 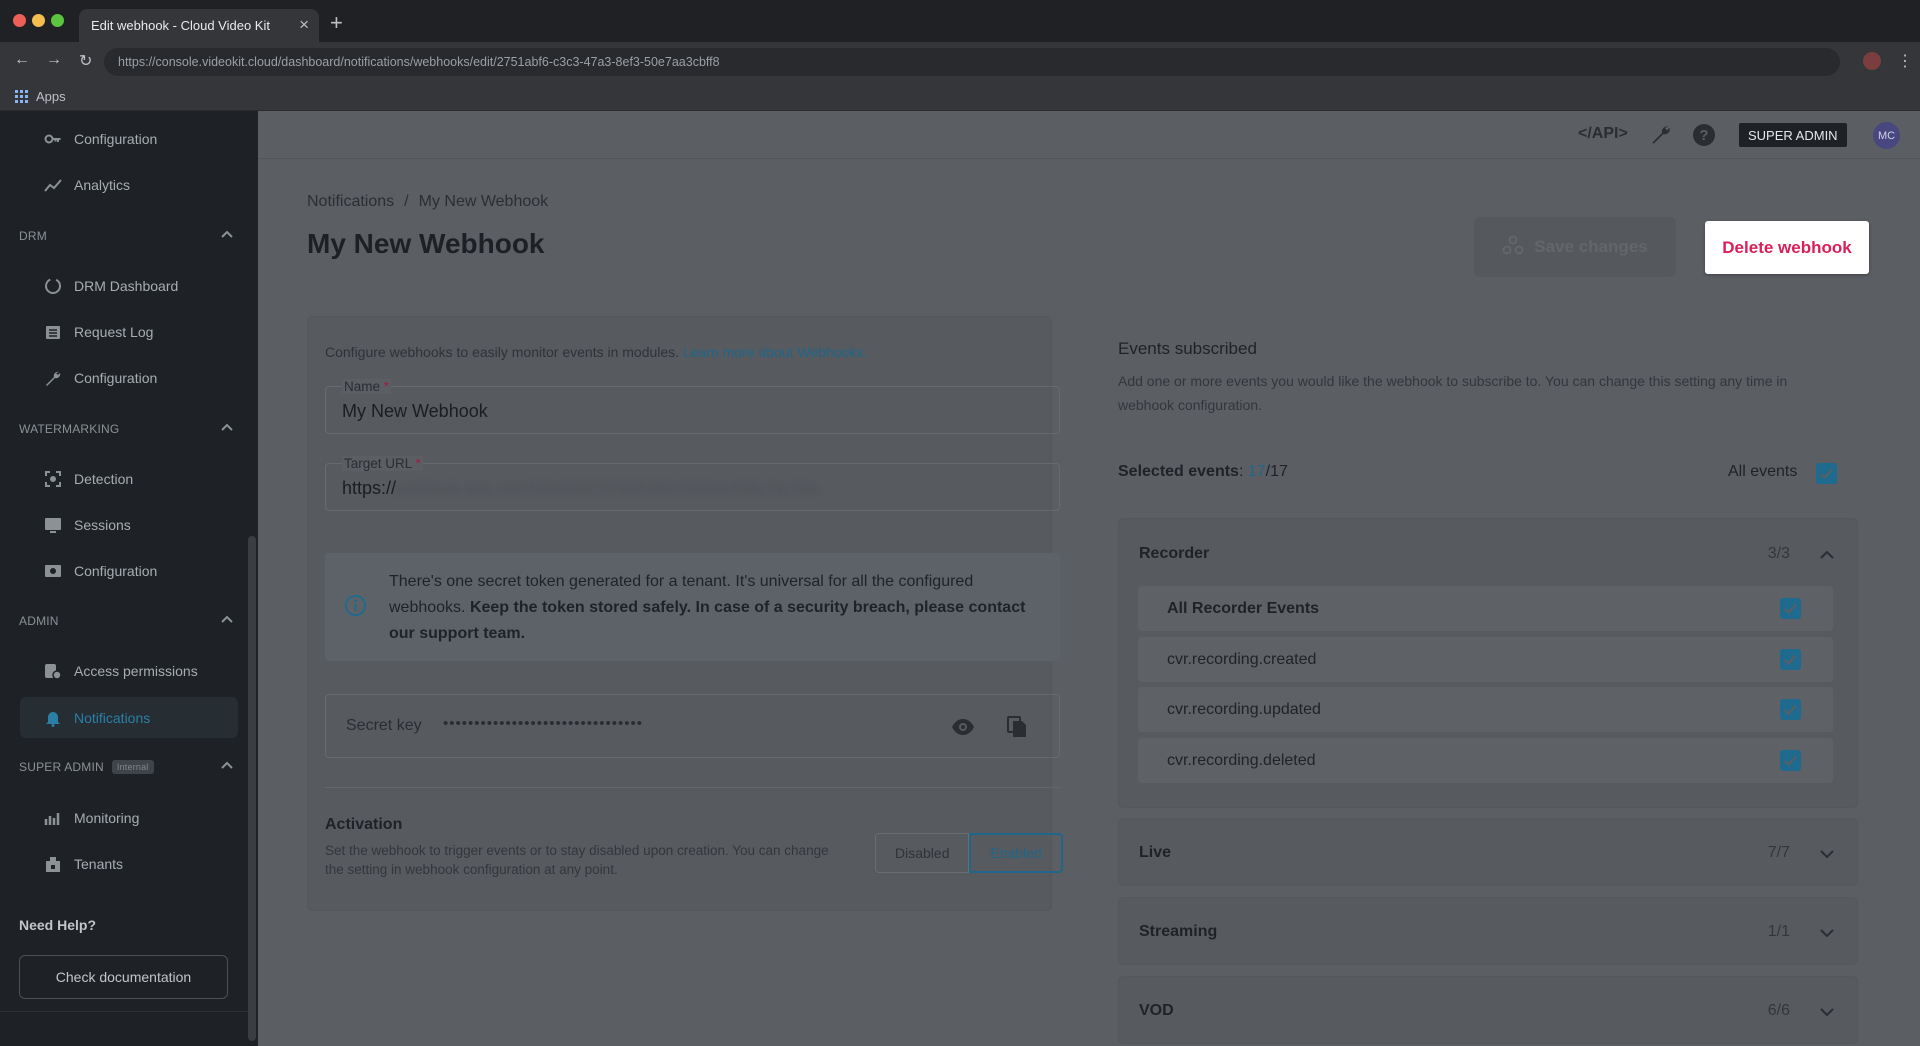 What do you see at coordinates (963, 727) in the screenshot?
I see `eye-icon` at bounding box center [963, 727].